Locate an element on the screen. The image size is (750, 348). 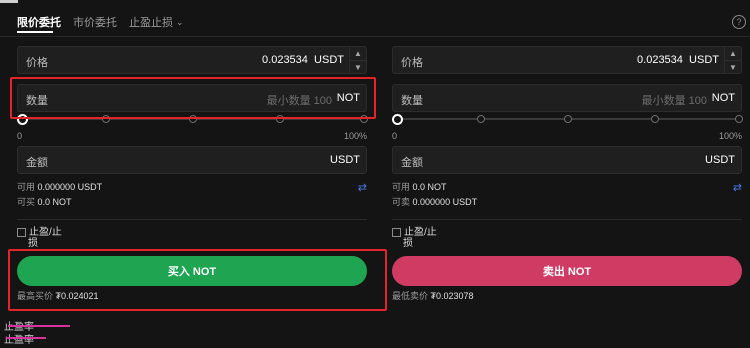
sell-price-value: 0.023534 USDT is located at coordinates (678, 60).